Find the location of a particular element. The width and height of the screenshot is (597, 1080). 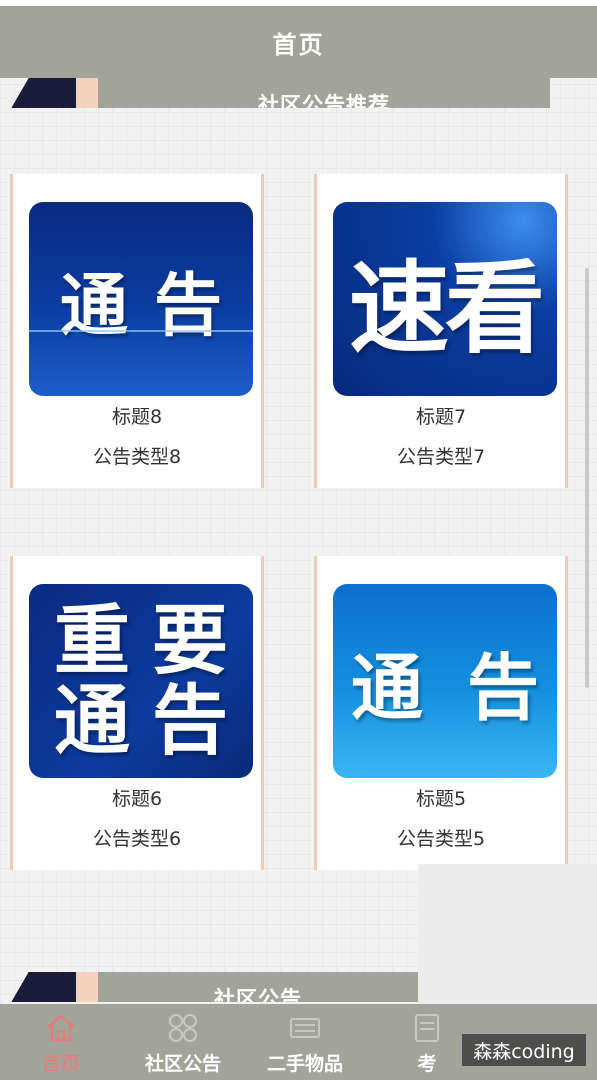

section-title: 社区公告推荐 is located at coordinates (324, 101).